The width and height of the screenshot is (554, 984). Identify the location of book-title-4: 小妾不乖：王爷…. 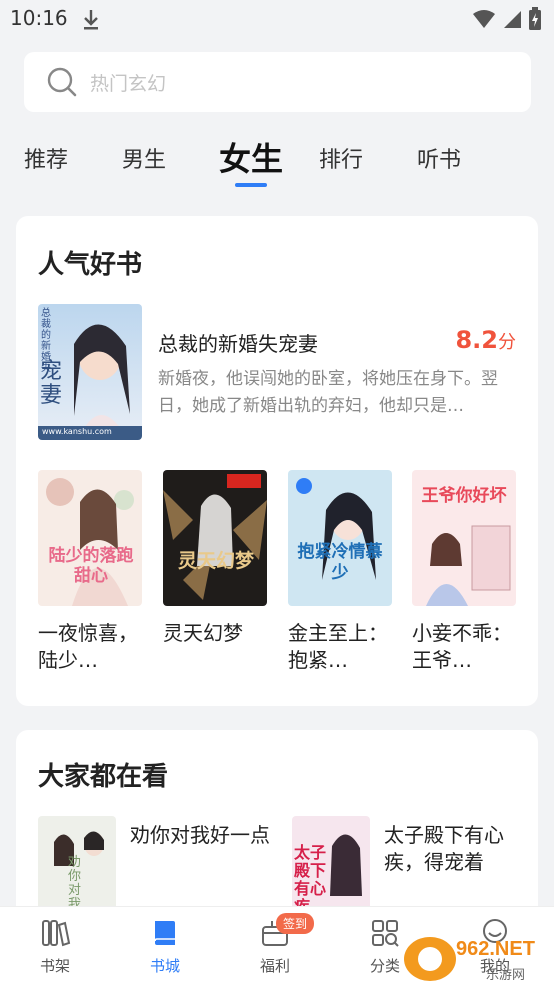
(467, 647).